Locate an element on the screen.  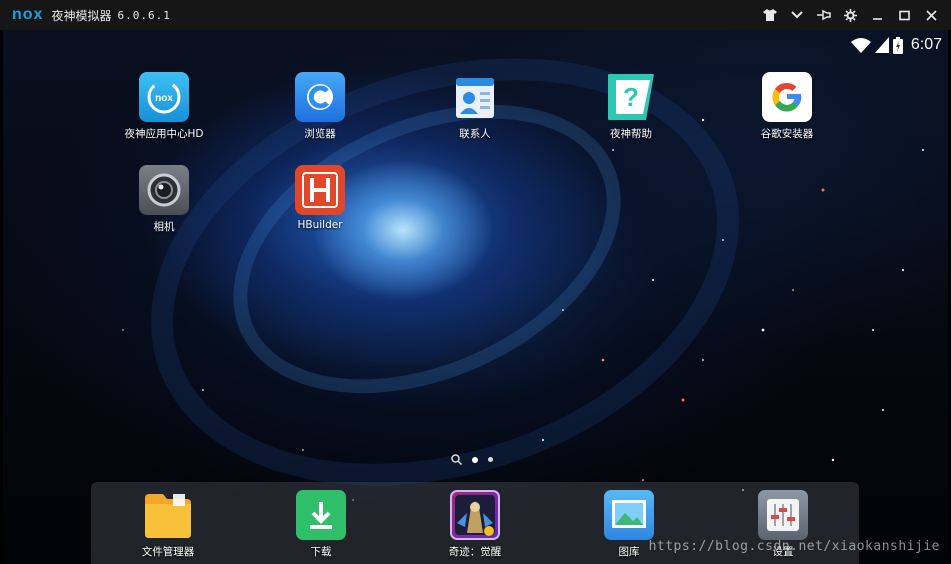
app-hbuilder: HBuilder is located at coordinates (320, 198).